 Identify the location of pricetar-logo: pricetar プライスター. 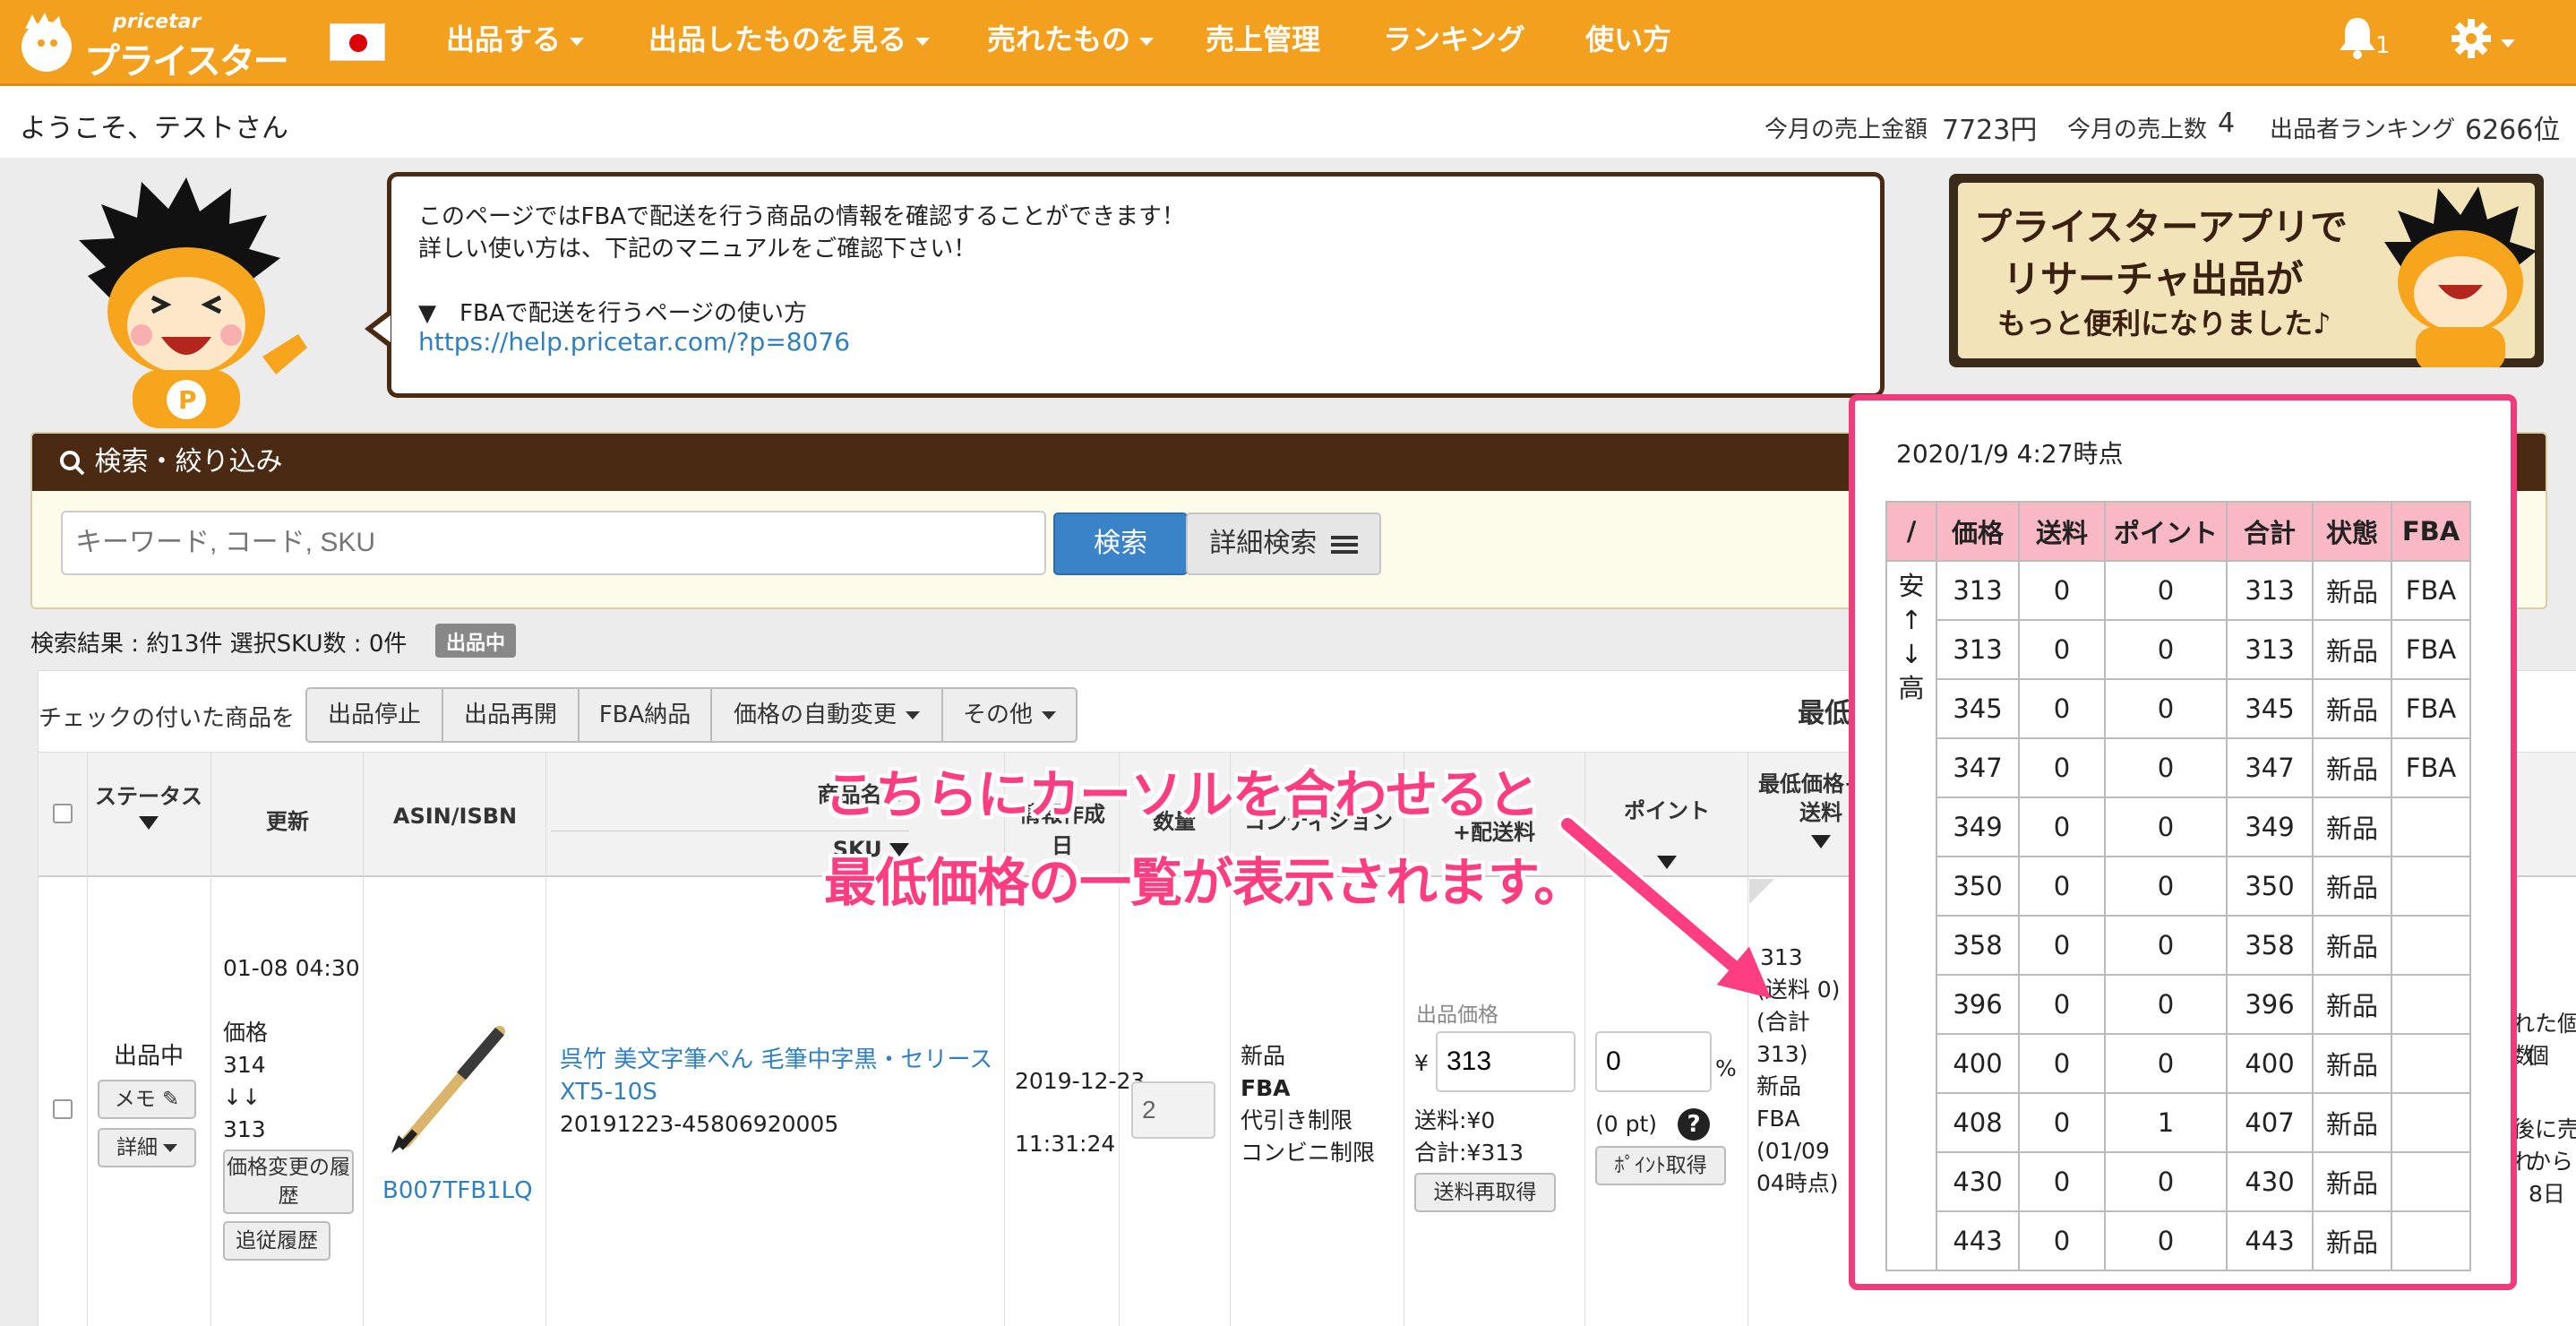
(159, 46).